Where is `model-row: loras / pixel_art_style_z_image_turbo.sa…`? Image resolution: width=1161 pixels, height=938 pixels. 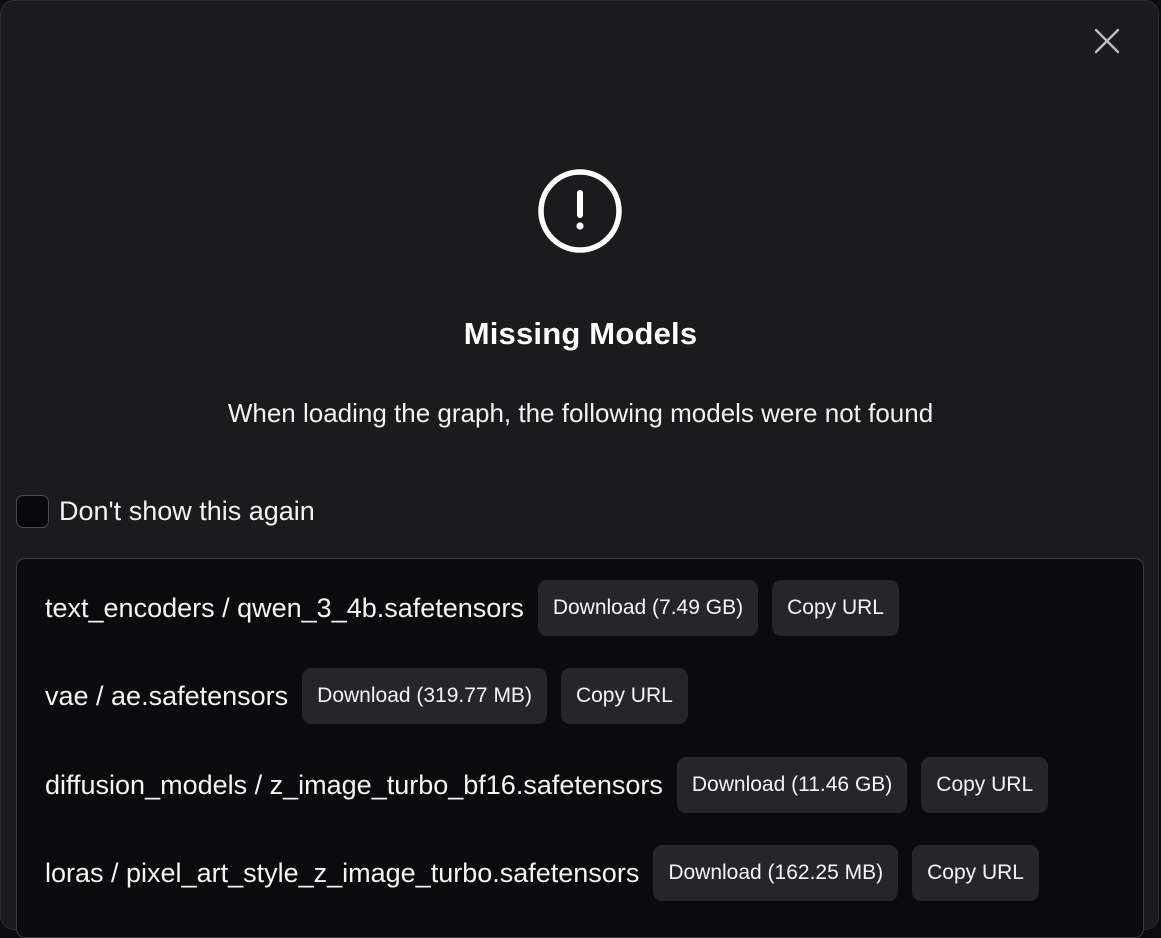 model-row: loras / pixel_art_style_z_image_turbo.sa… is located at coordinates (549, 873).